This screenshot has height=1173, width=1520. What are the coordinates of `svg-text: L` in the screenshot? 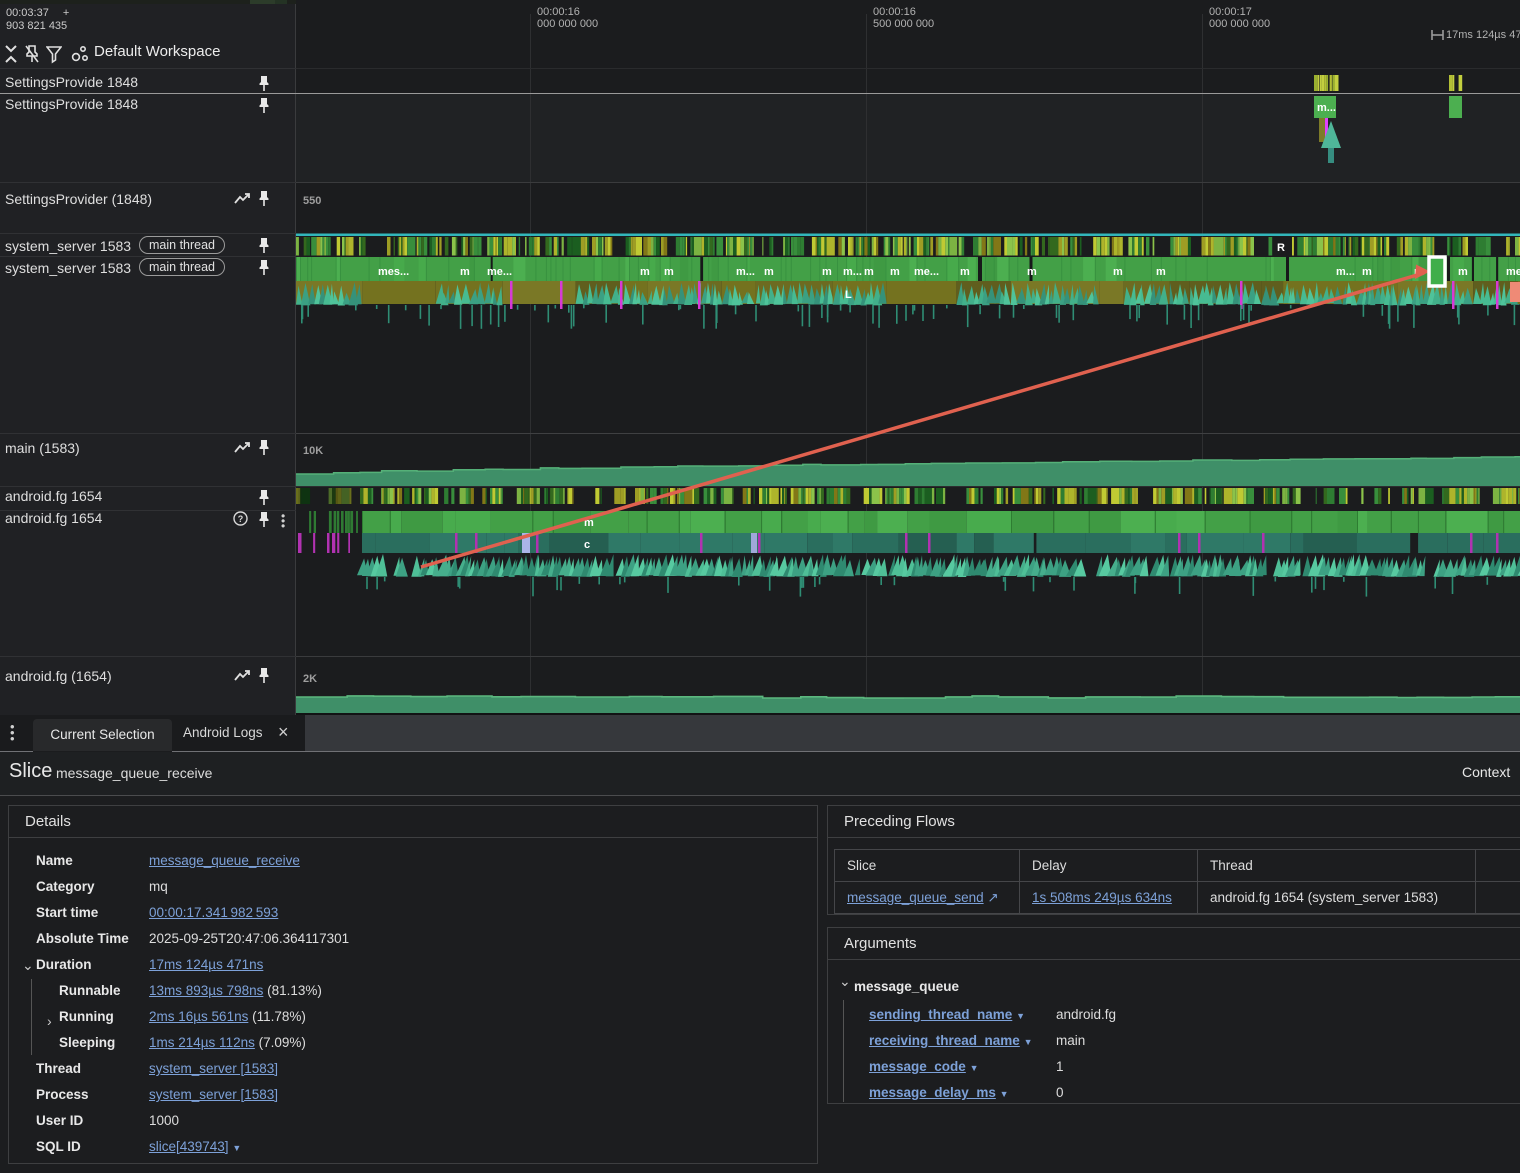 It's located at (848, 295).